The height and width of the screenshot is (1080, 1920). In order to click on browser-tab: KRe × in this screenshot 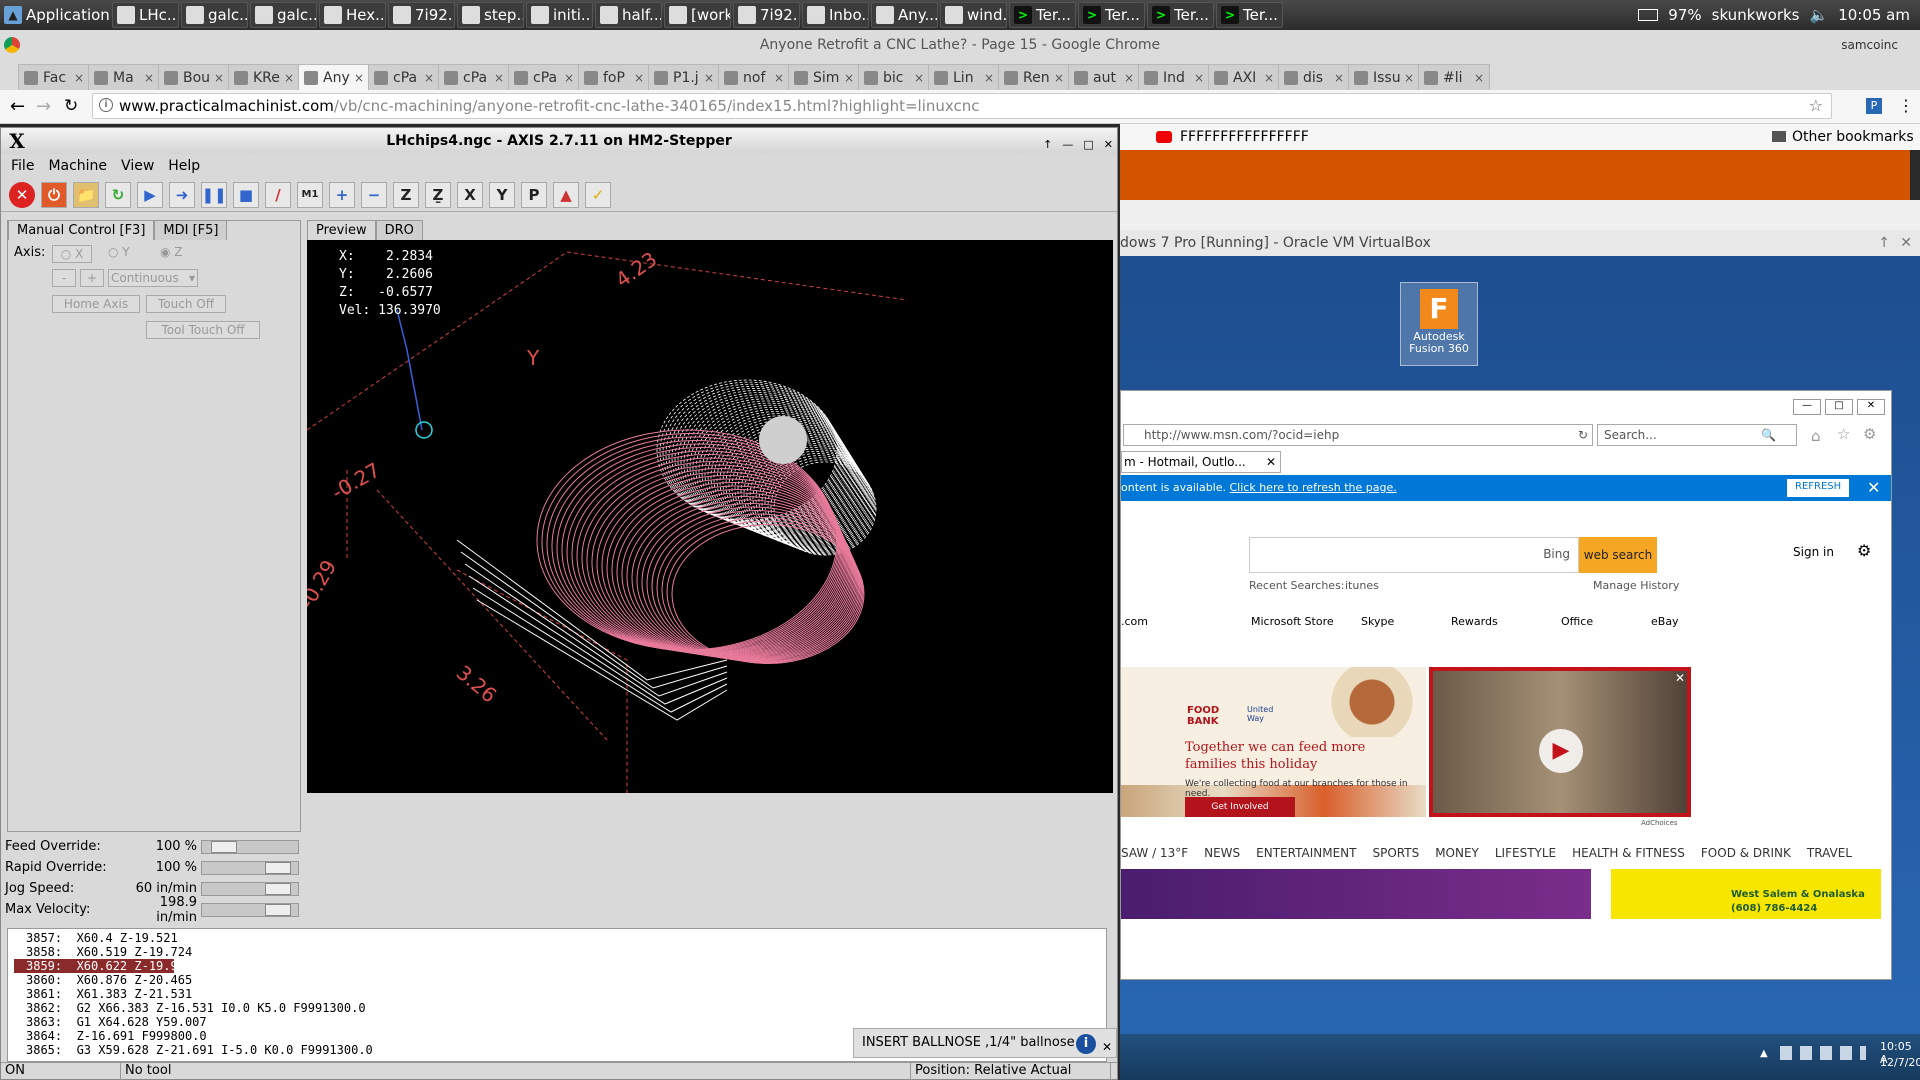, I will do `click(264, 77)`.